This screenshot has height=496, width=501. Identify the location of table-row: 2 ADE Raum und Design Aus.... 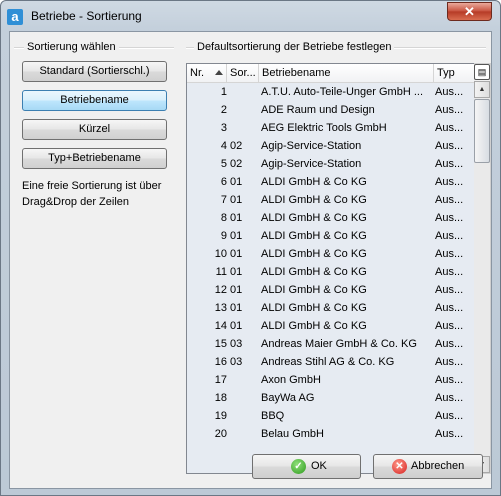
(330, 110).